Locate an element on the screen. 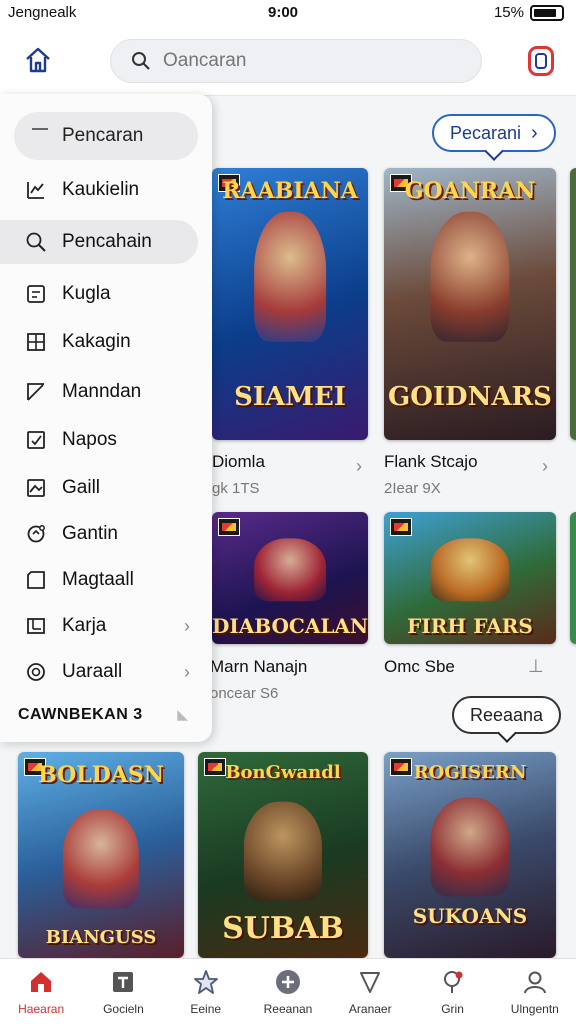  game-art-subtitle: SUBAB is located at coordinates (283, 928).